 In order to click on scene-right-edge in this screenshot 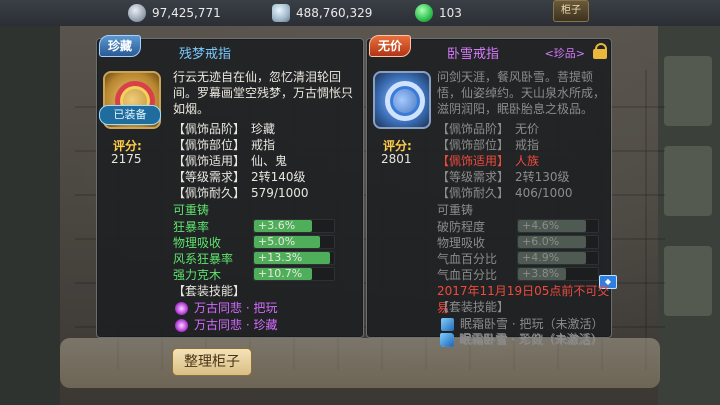, I will do `click(689, 215)`.